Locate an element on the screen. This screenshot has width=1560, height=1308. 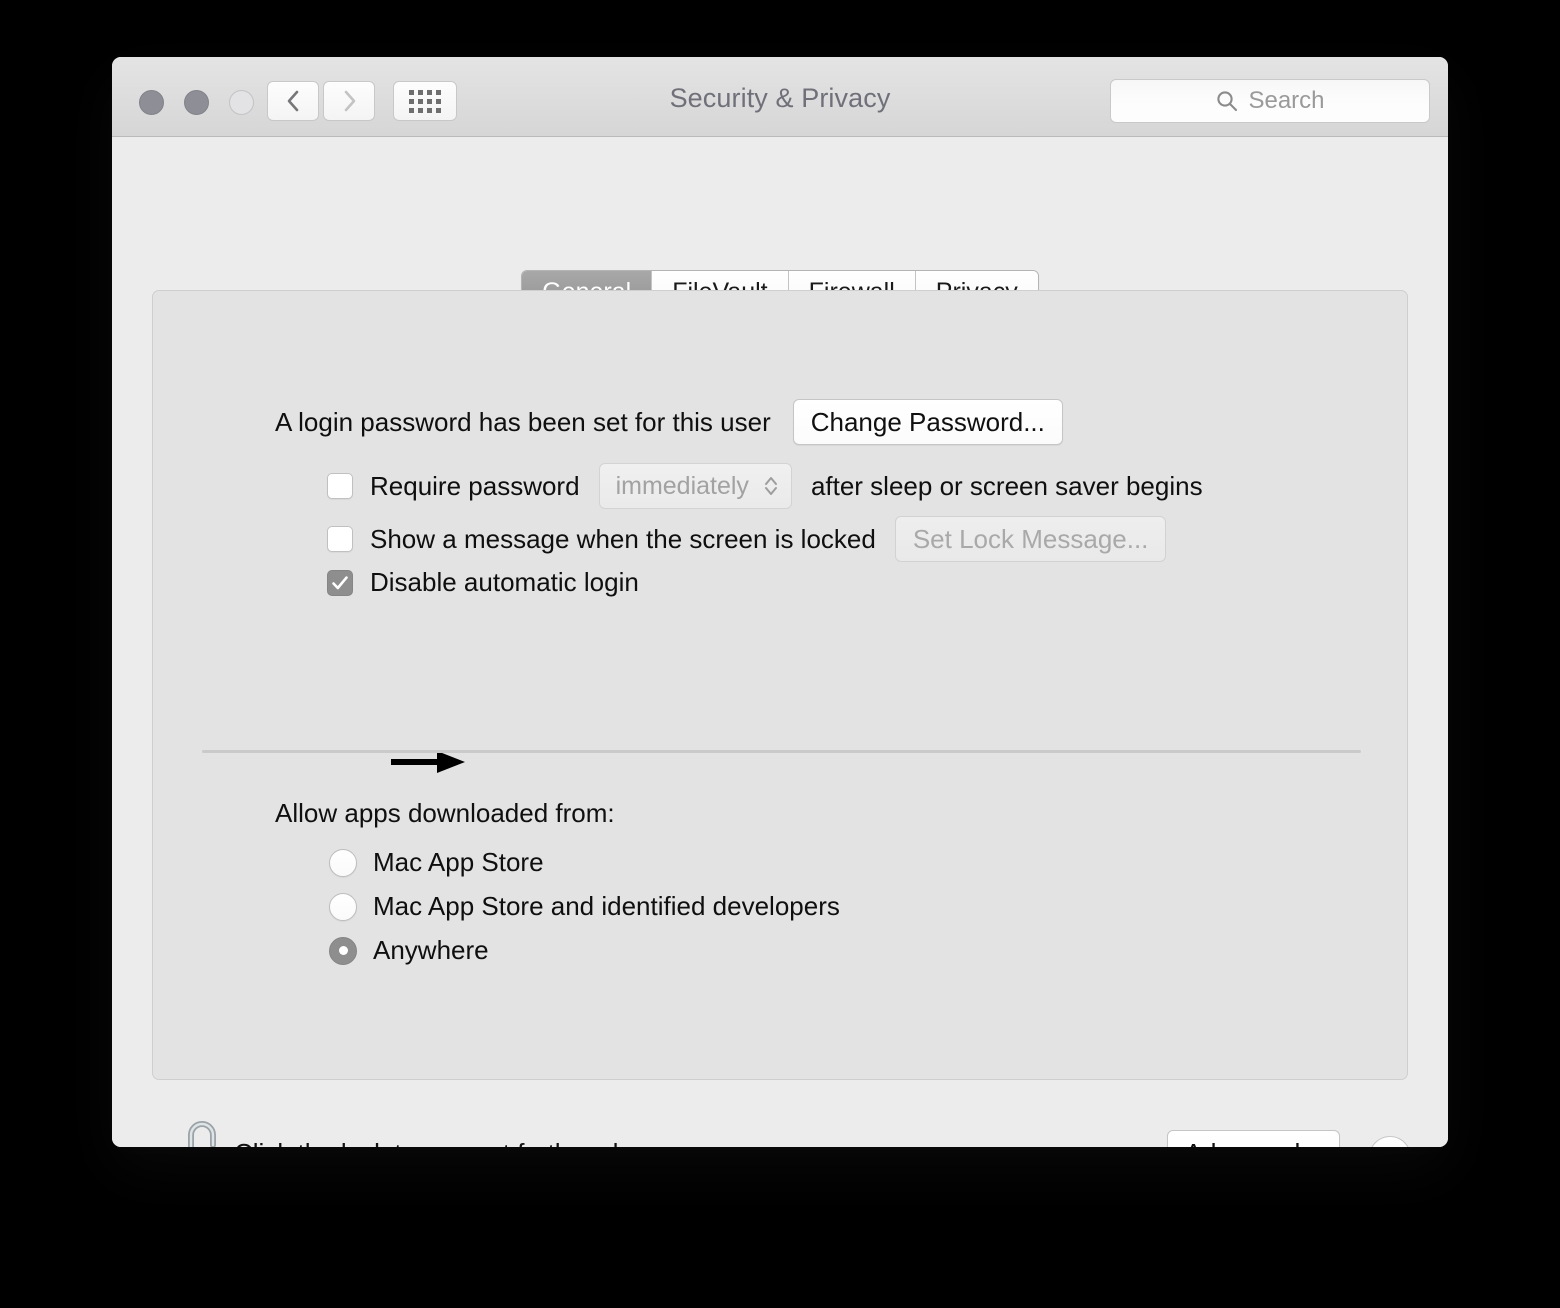
radio-label-anywhere: Anywhere is located at coordinates (431, 950).